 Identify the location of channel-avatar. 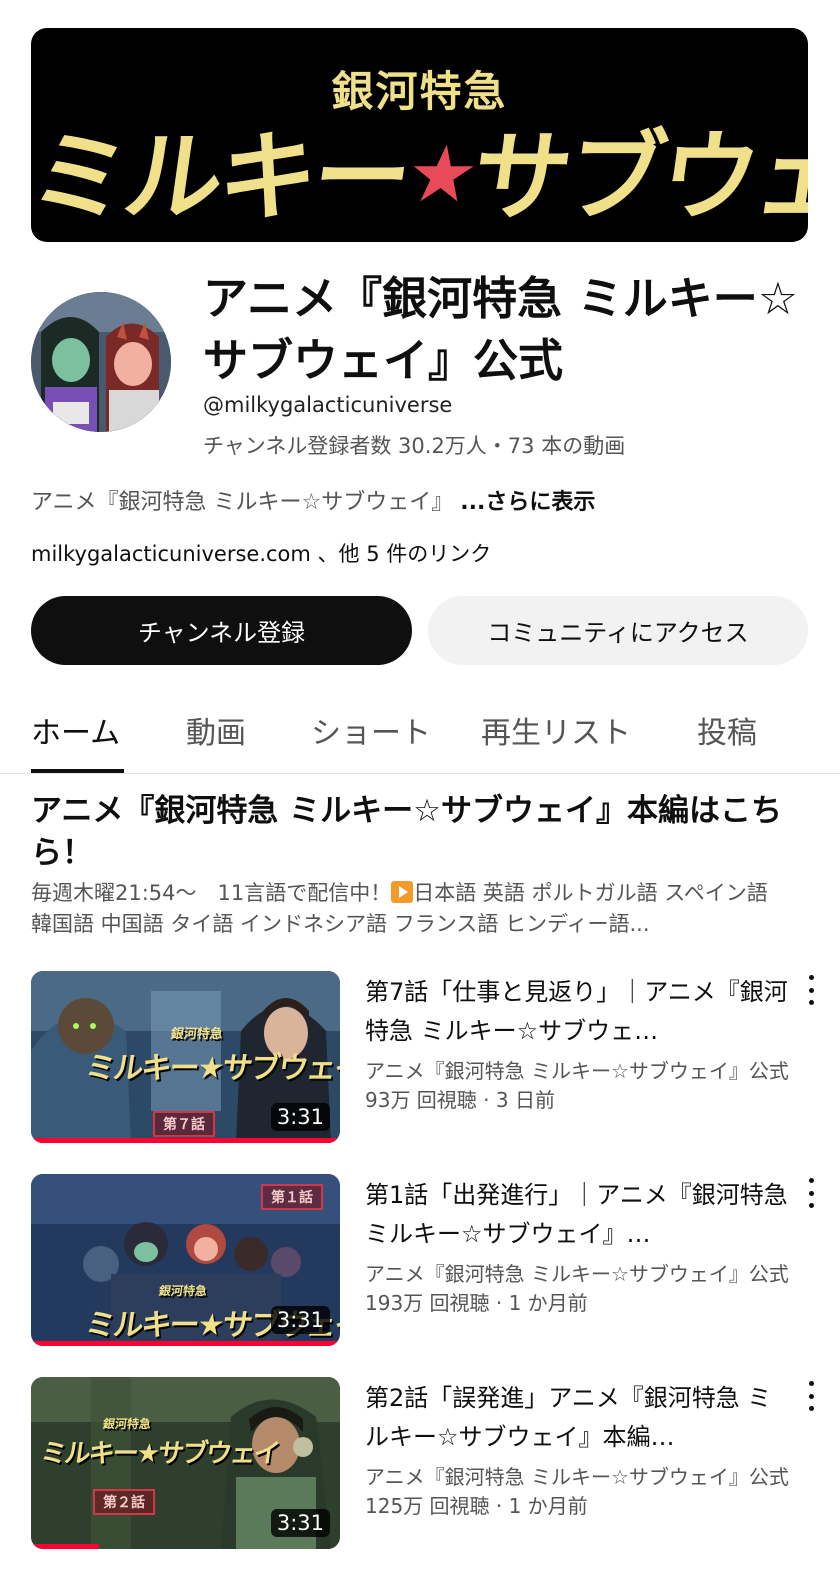
(101, 362).